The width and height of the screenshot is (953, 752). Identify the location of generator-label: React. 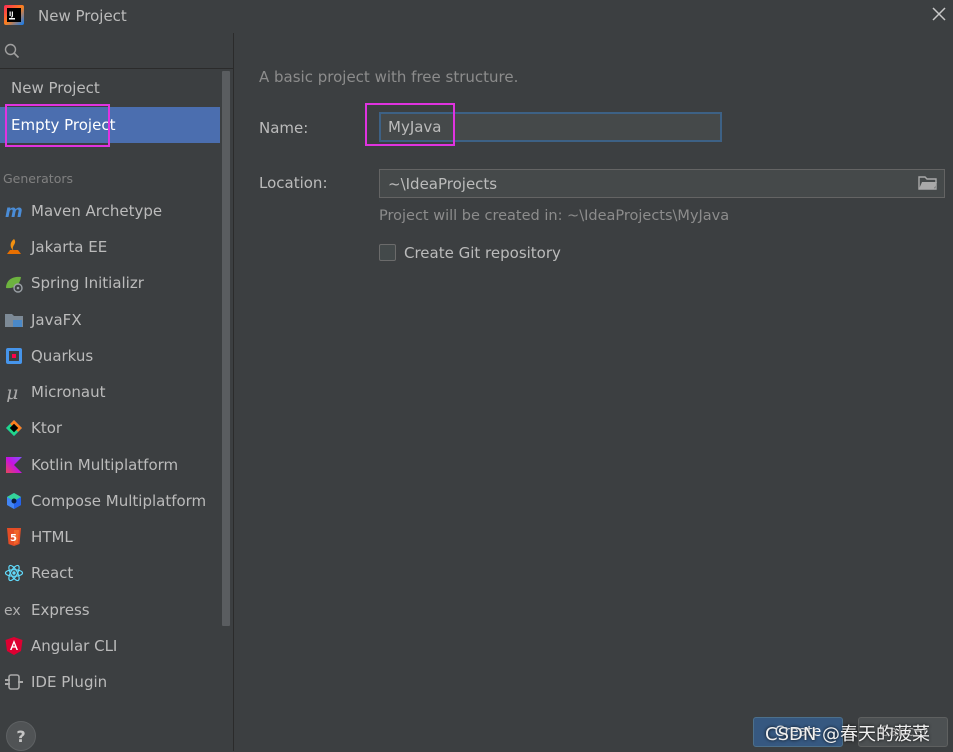
(52, 573).